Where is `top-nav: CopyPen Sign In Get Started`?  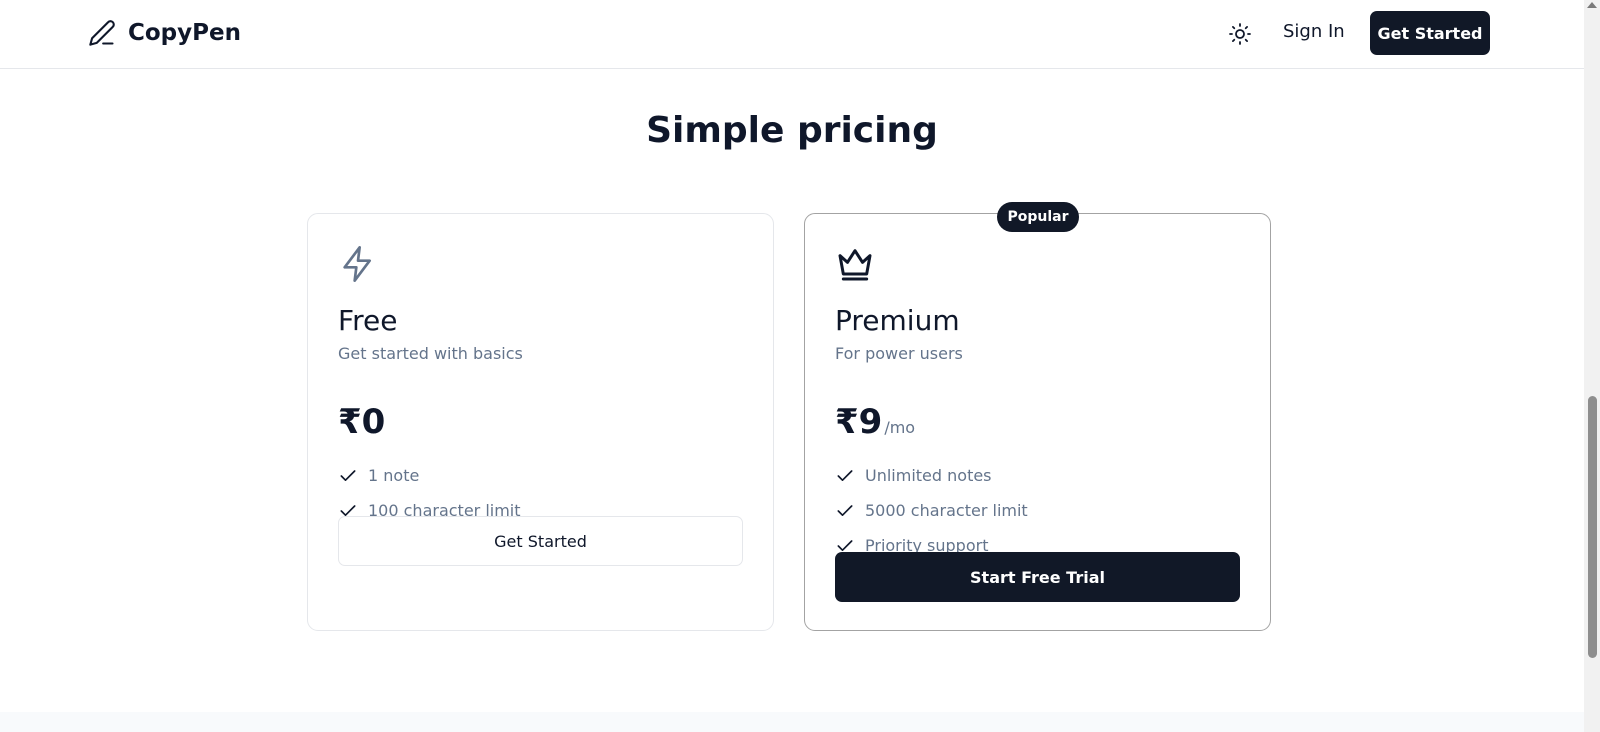
top-nav: CopyPen Sign In Get Started is located at coordinates (792, 34).